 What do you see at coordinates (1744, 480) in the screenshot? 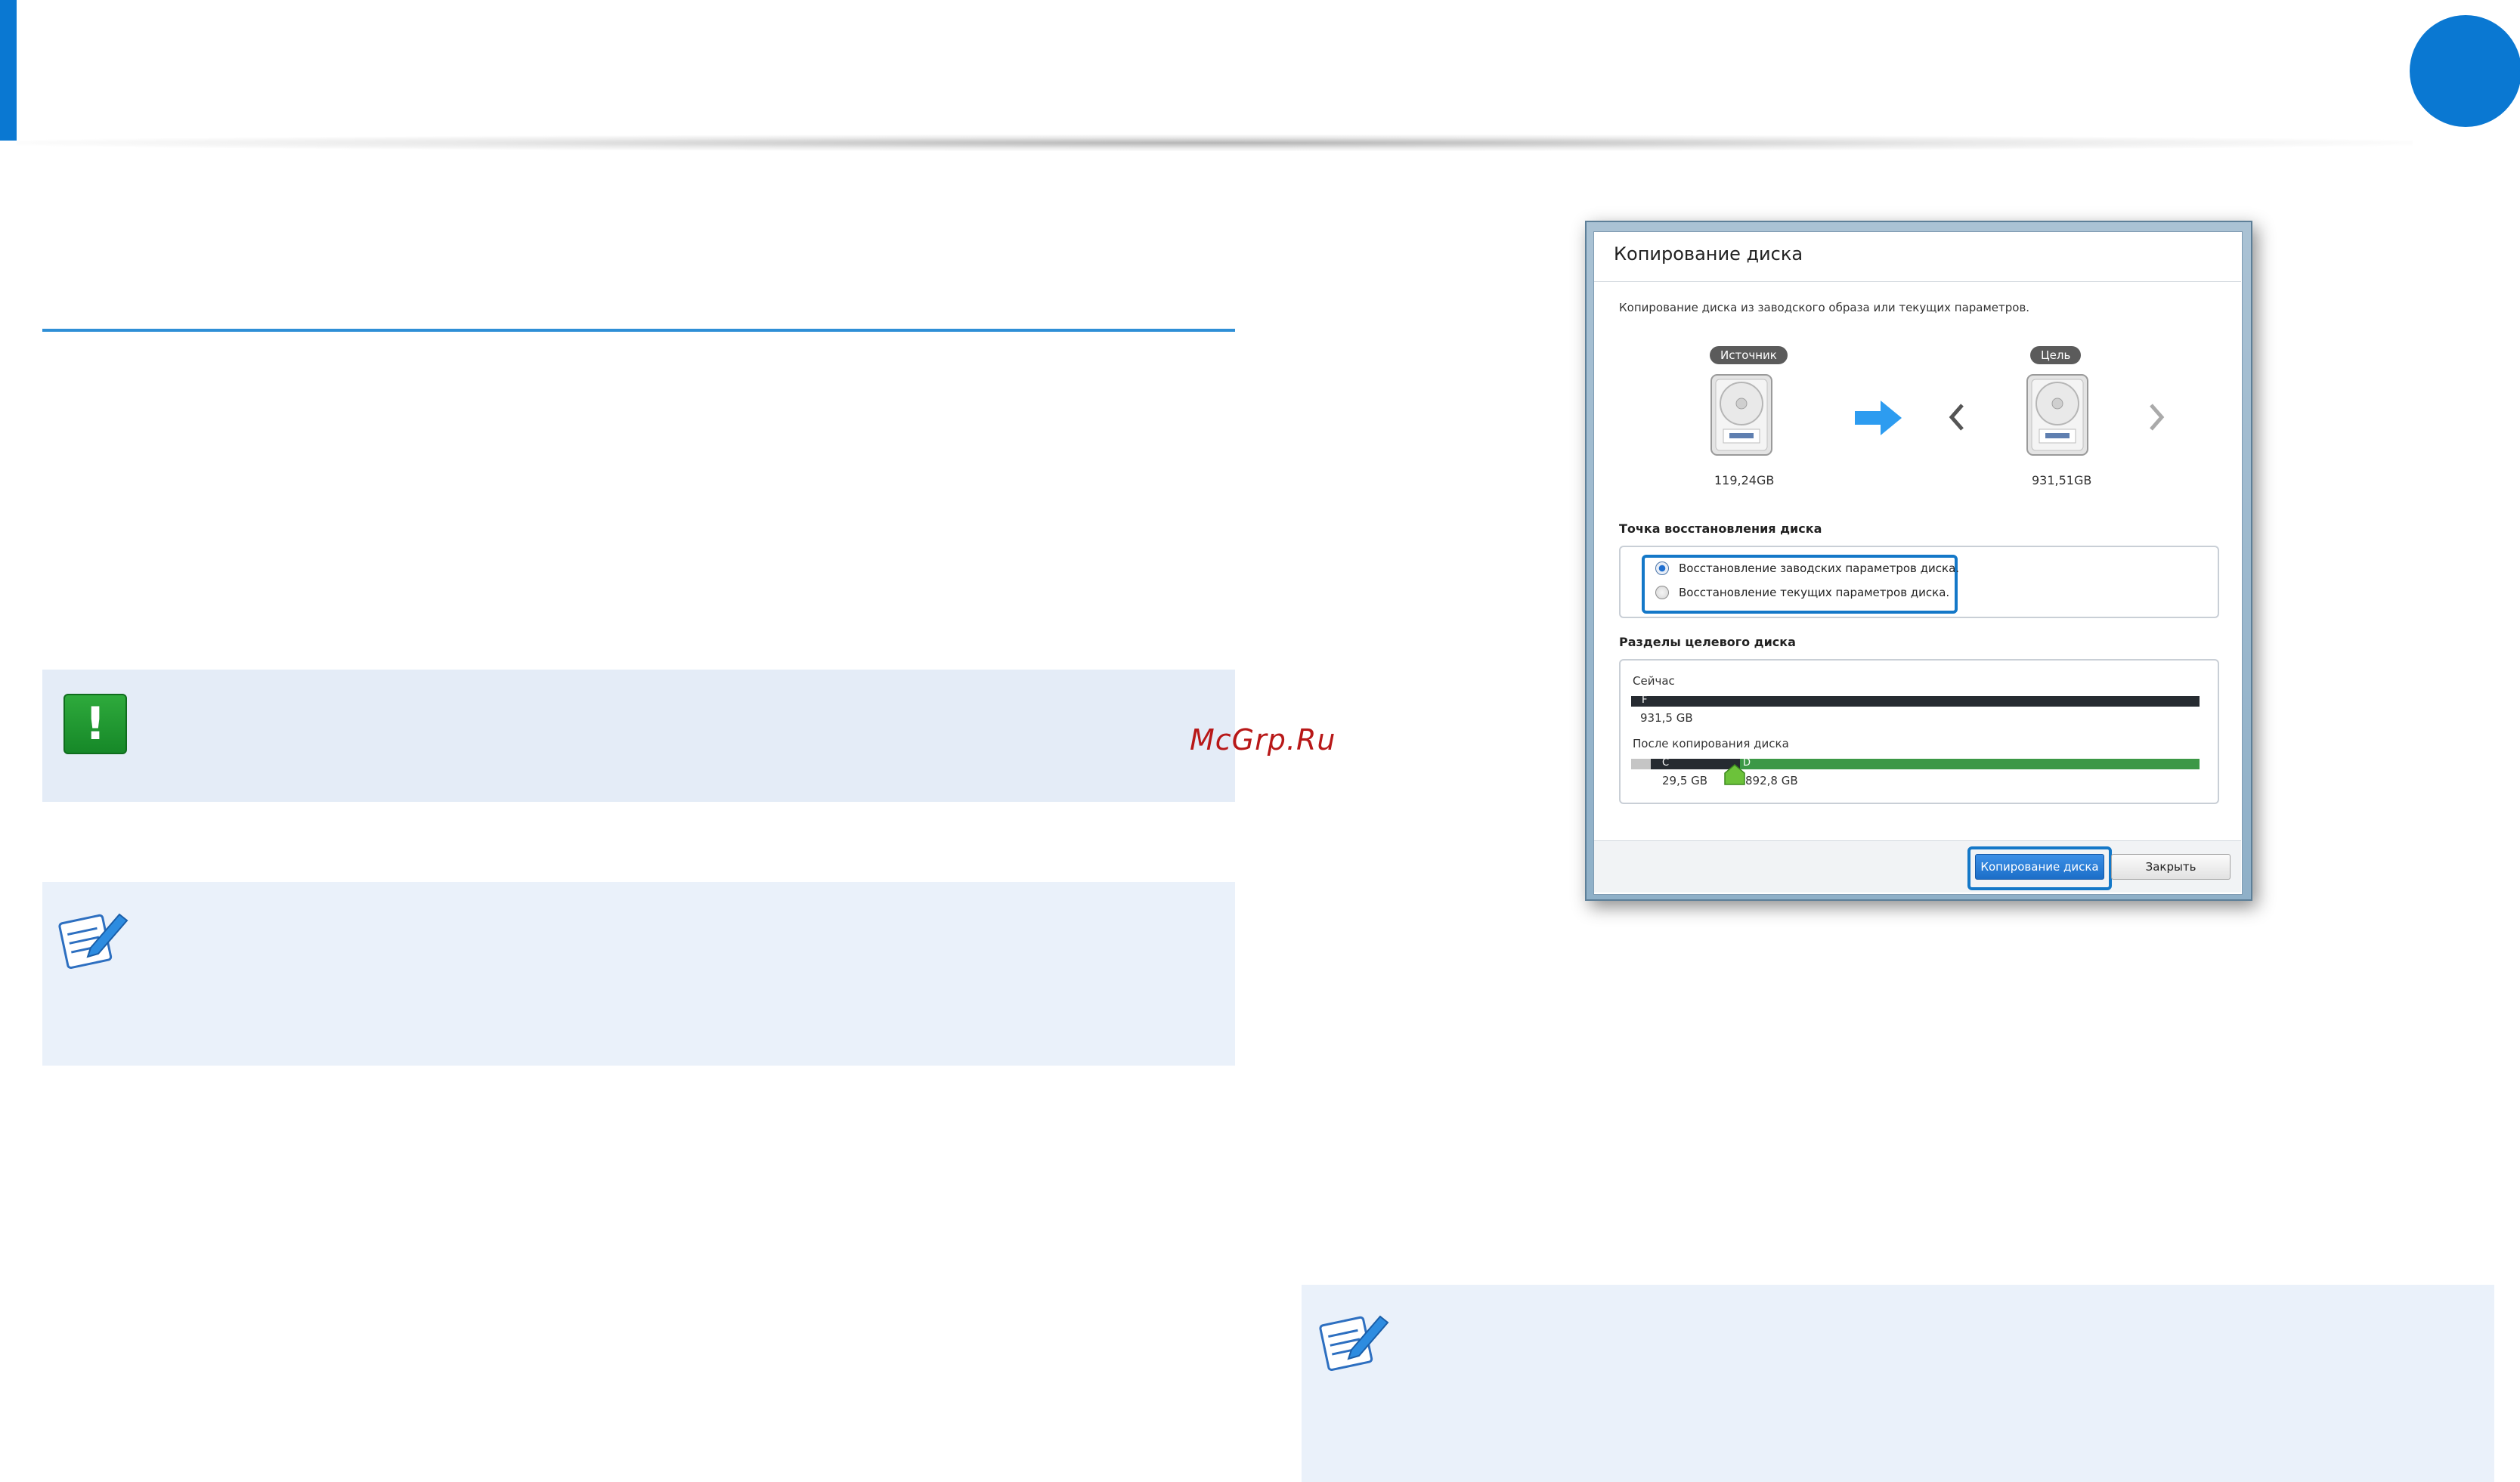
I see `source-disk-size: 119,24GB` at bounding box center [1744, 480].